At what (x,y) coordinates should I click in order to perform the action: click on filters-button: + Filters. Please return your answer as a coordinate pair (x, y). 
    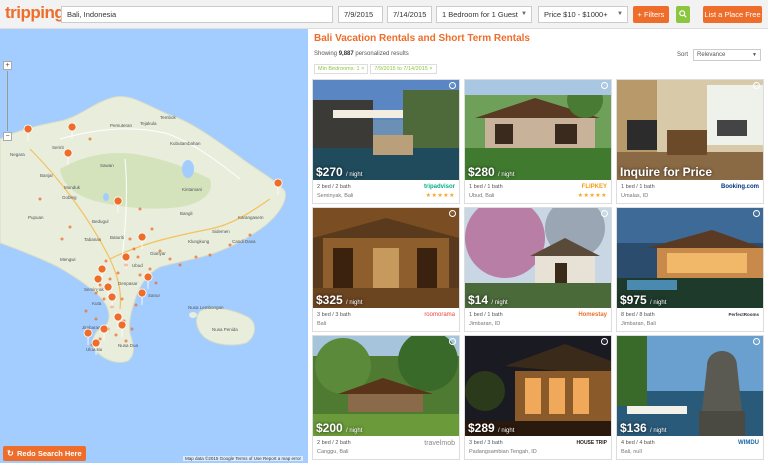
    Looking at the image, I should click on (651, 14).